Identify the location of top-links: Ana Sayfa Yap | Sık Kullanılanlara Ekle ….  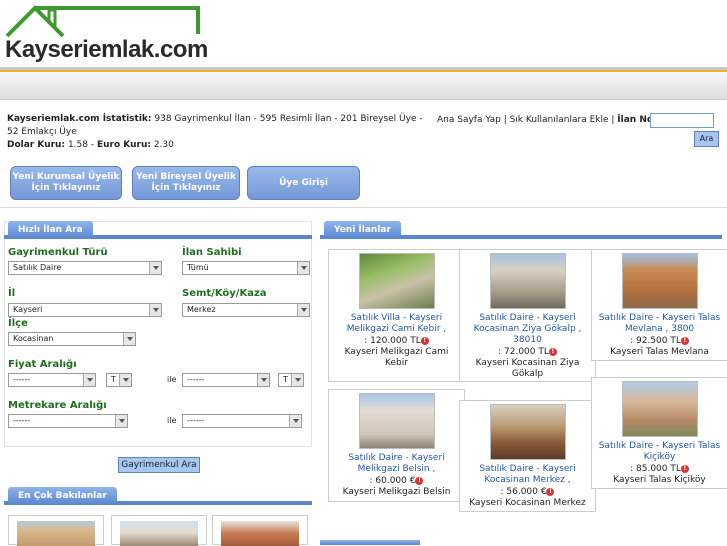
(547, 120).